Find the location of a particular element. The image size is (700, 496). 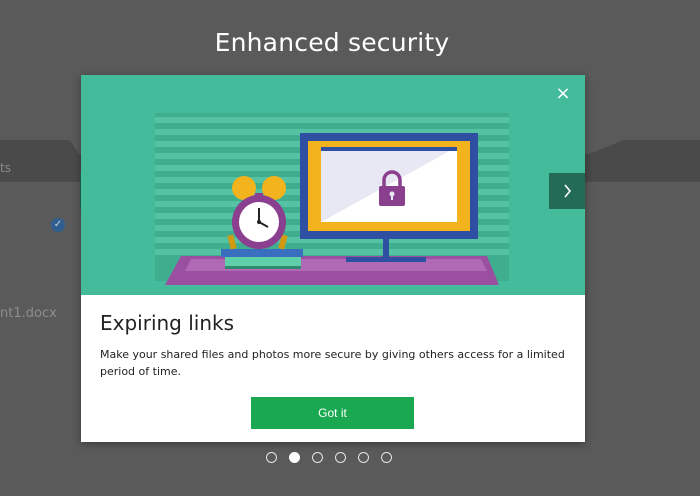

got-it-button: Got it is located at coordinates (332, 413).